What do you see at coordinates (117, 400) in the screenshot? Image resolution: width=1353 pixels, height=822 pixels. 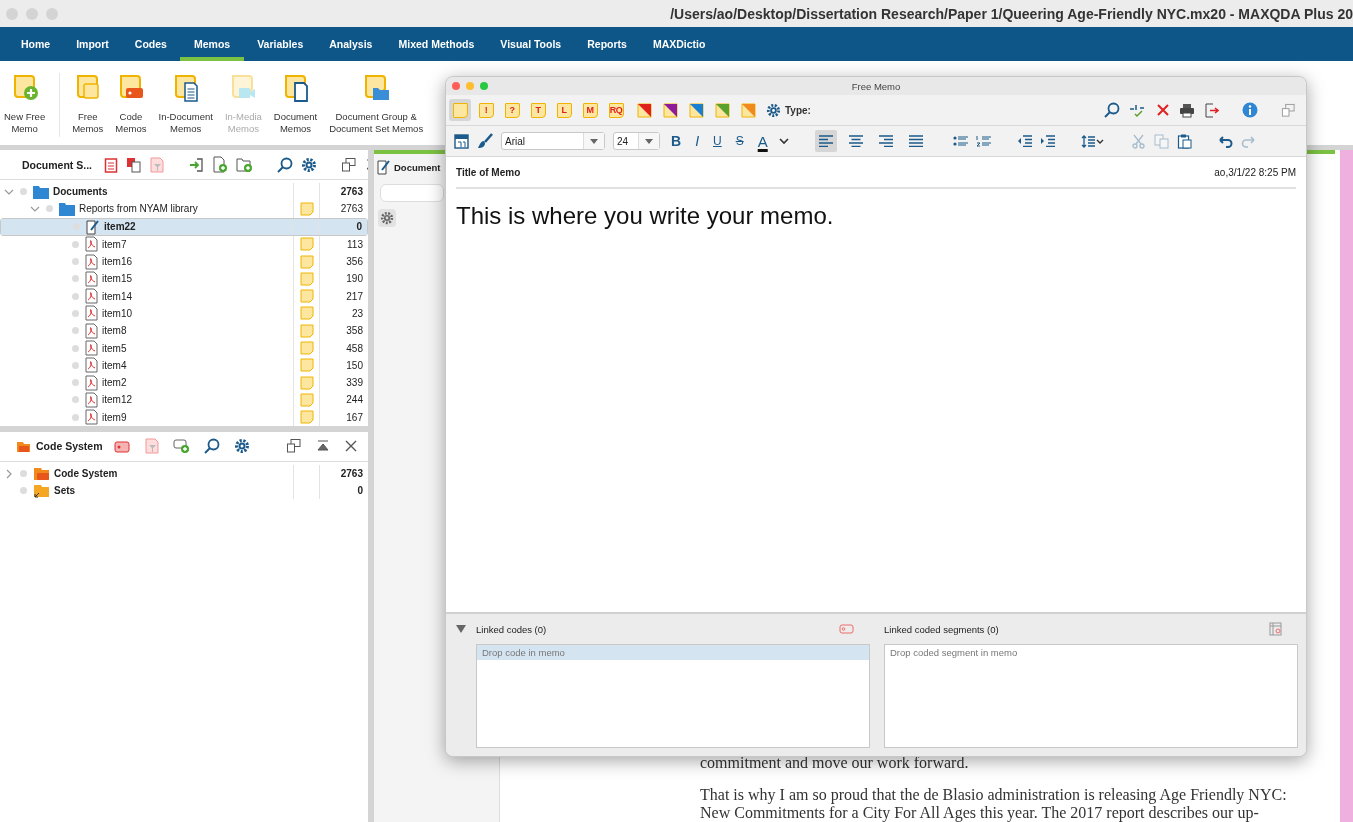 I see `tree-label: item12` at bounding box center [117, 400].